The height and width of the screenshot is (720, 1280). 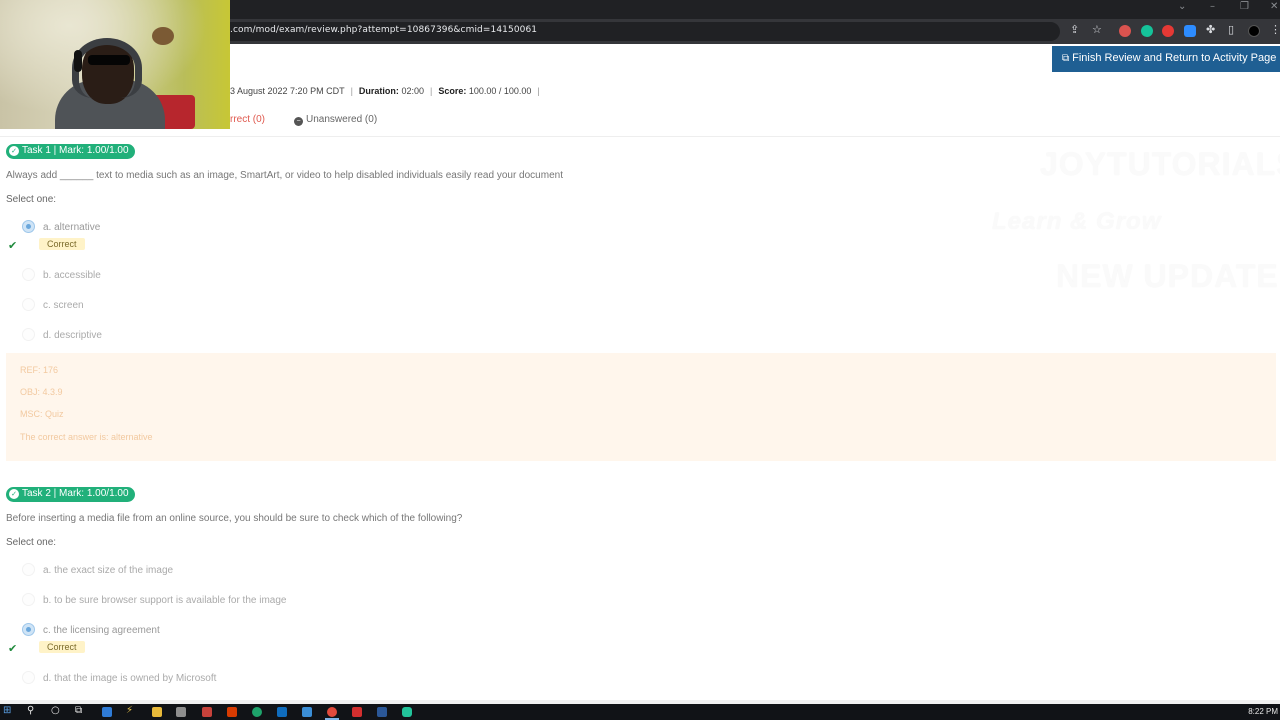 I want to click on adblock-icon, so click(x=1168, y=31).